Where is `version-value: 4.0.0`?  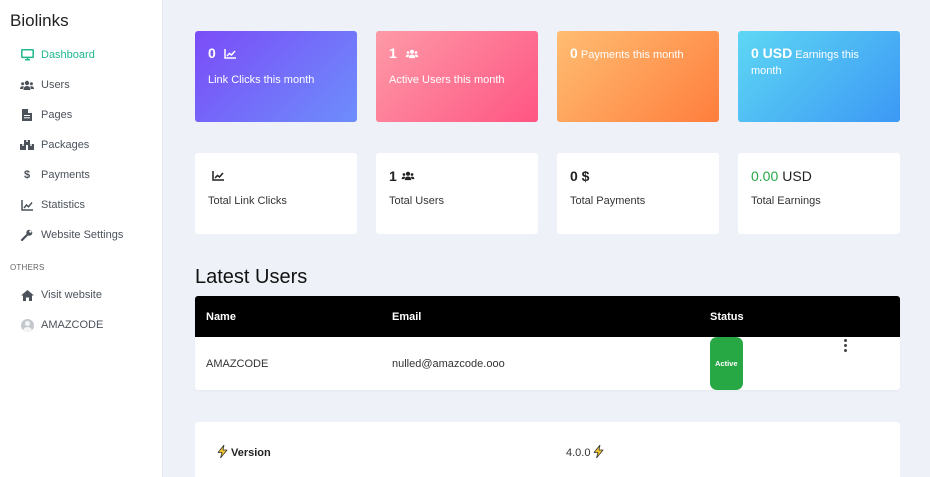 version-value: 4.0.0 is located at coordinates (578, 453).